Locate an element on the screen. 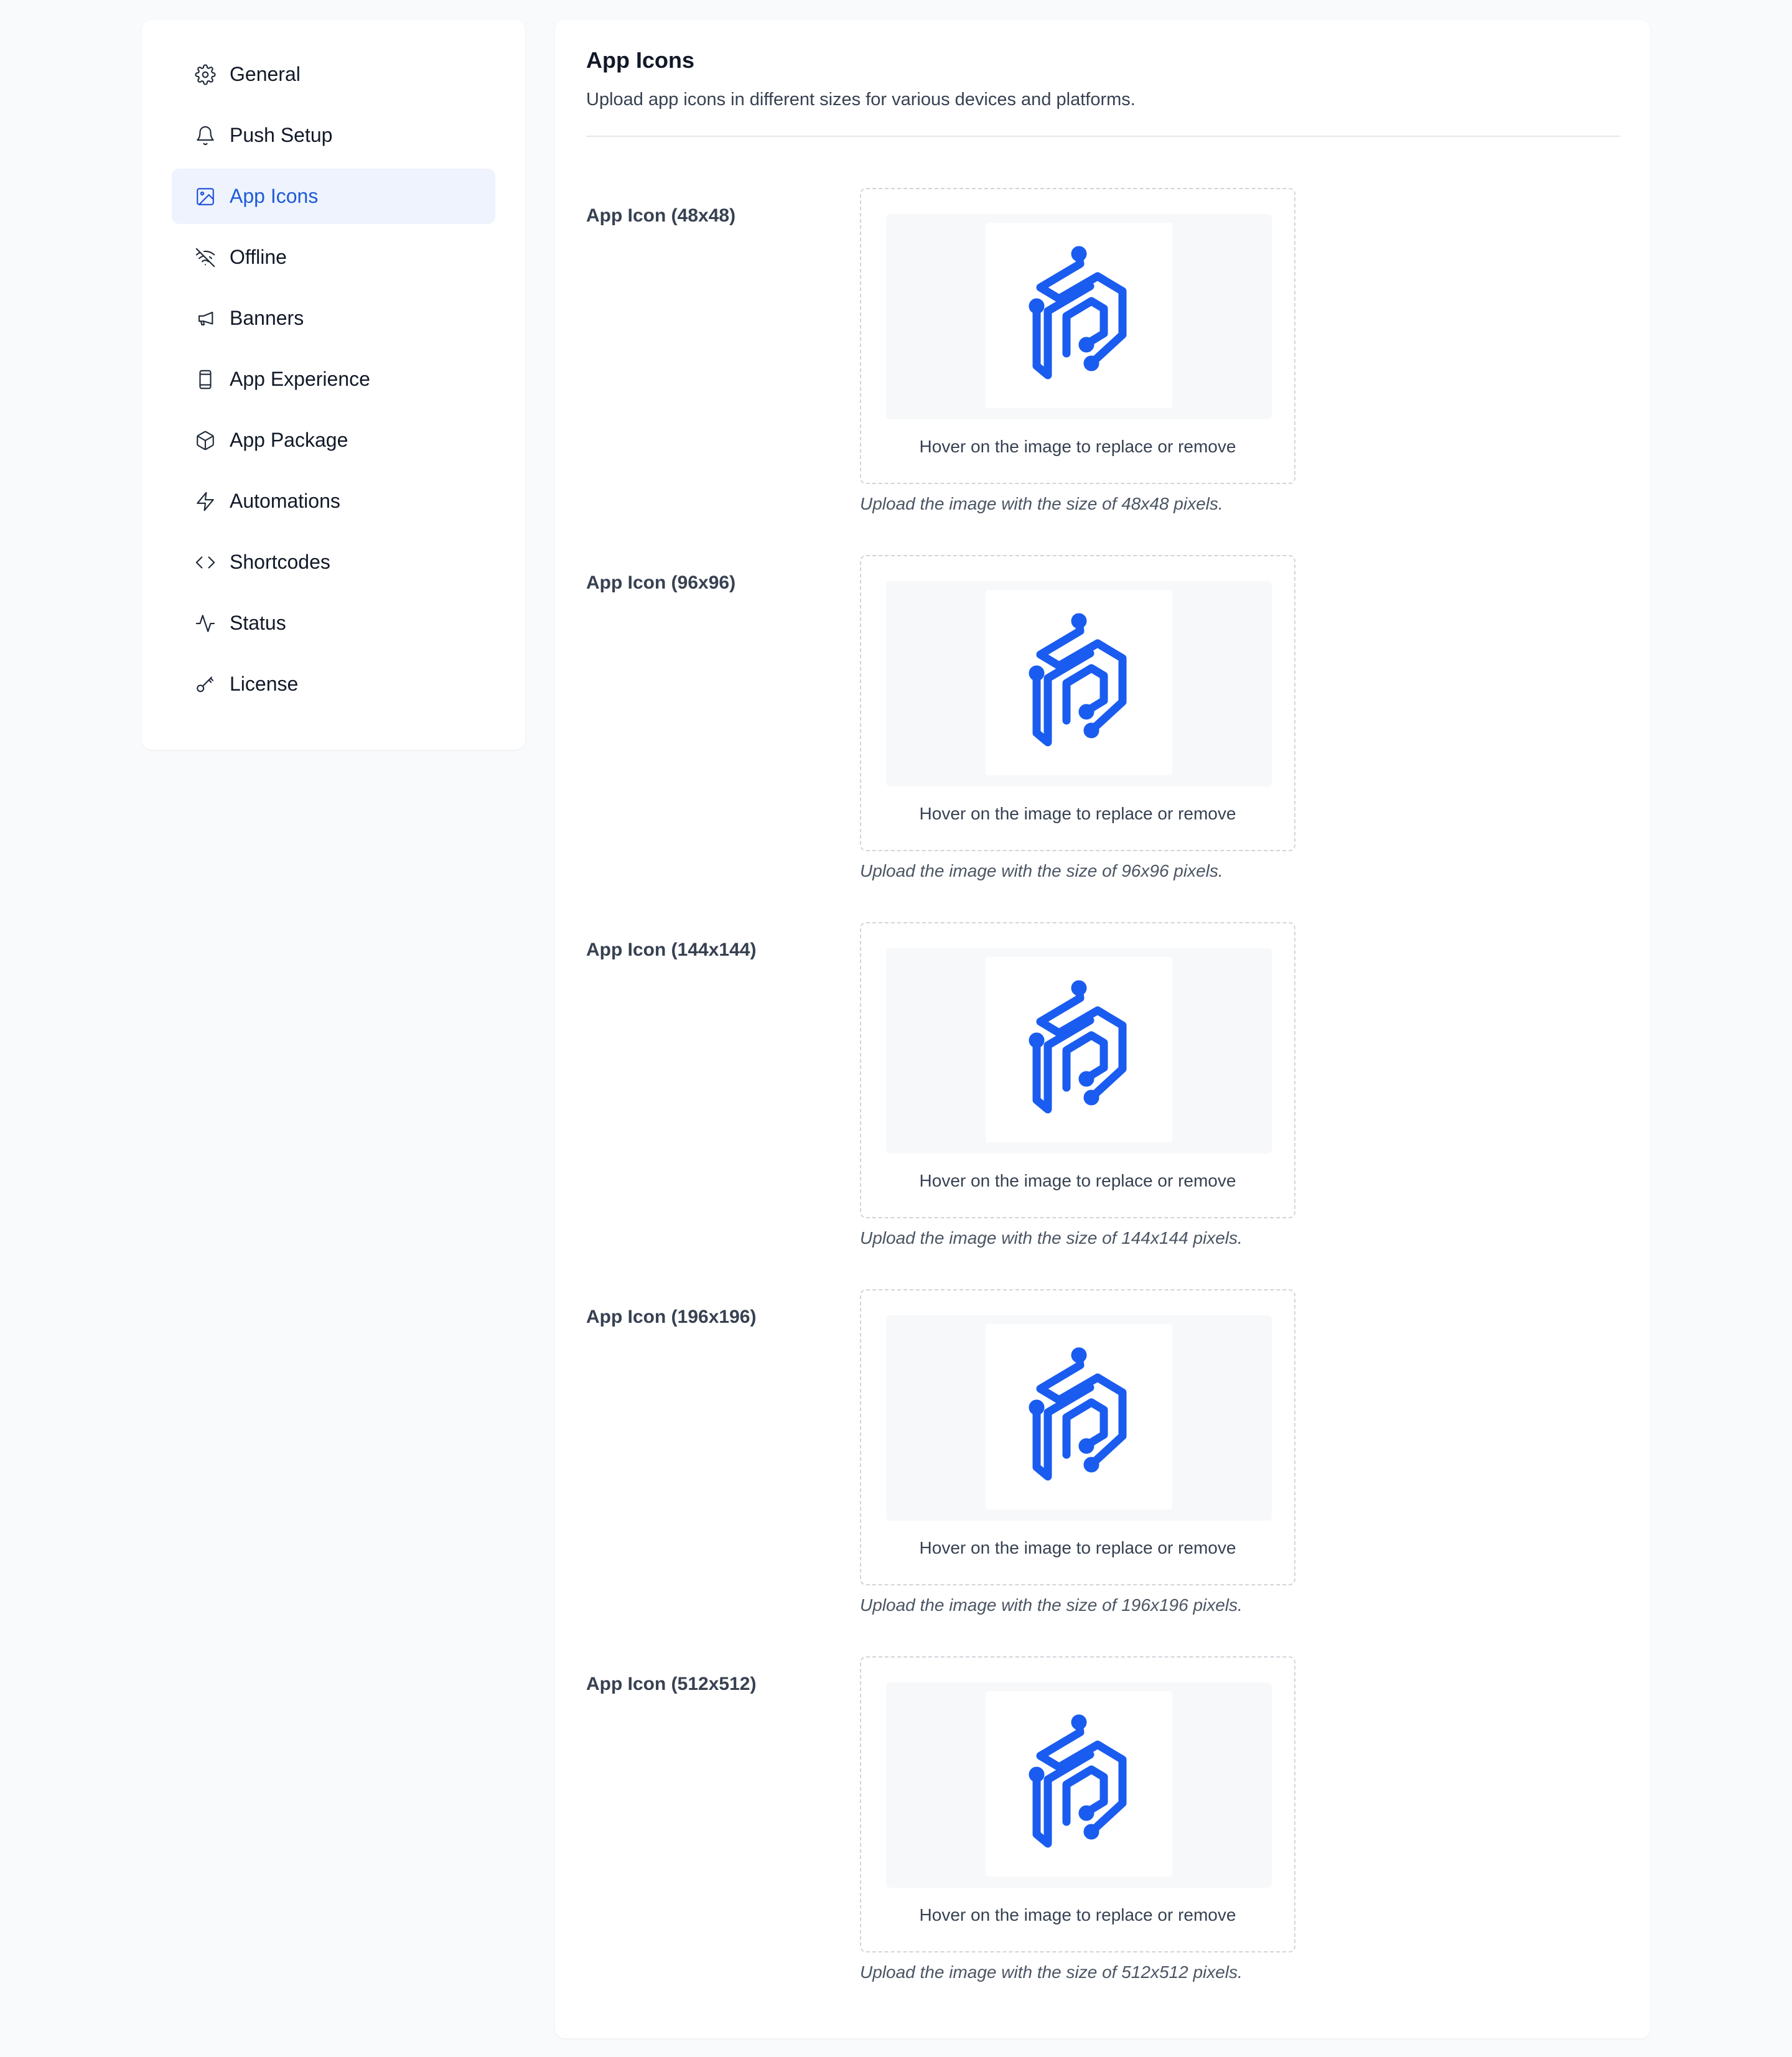 Image resolution: width=1792 pixels, height=2057 pixels. sidebar-item-general: General is located at coordinates (333, 74).